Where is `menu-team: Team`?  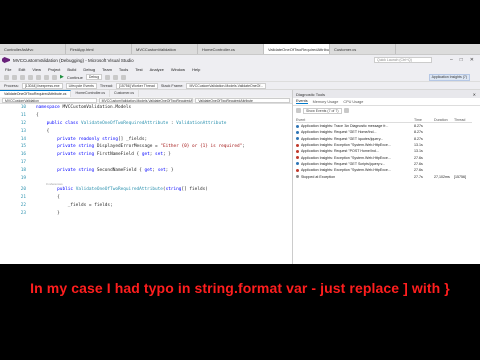 menu-team: Team is located at coordinates (107, 69).